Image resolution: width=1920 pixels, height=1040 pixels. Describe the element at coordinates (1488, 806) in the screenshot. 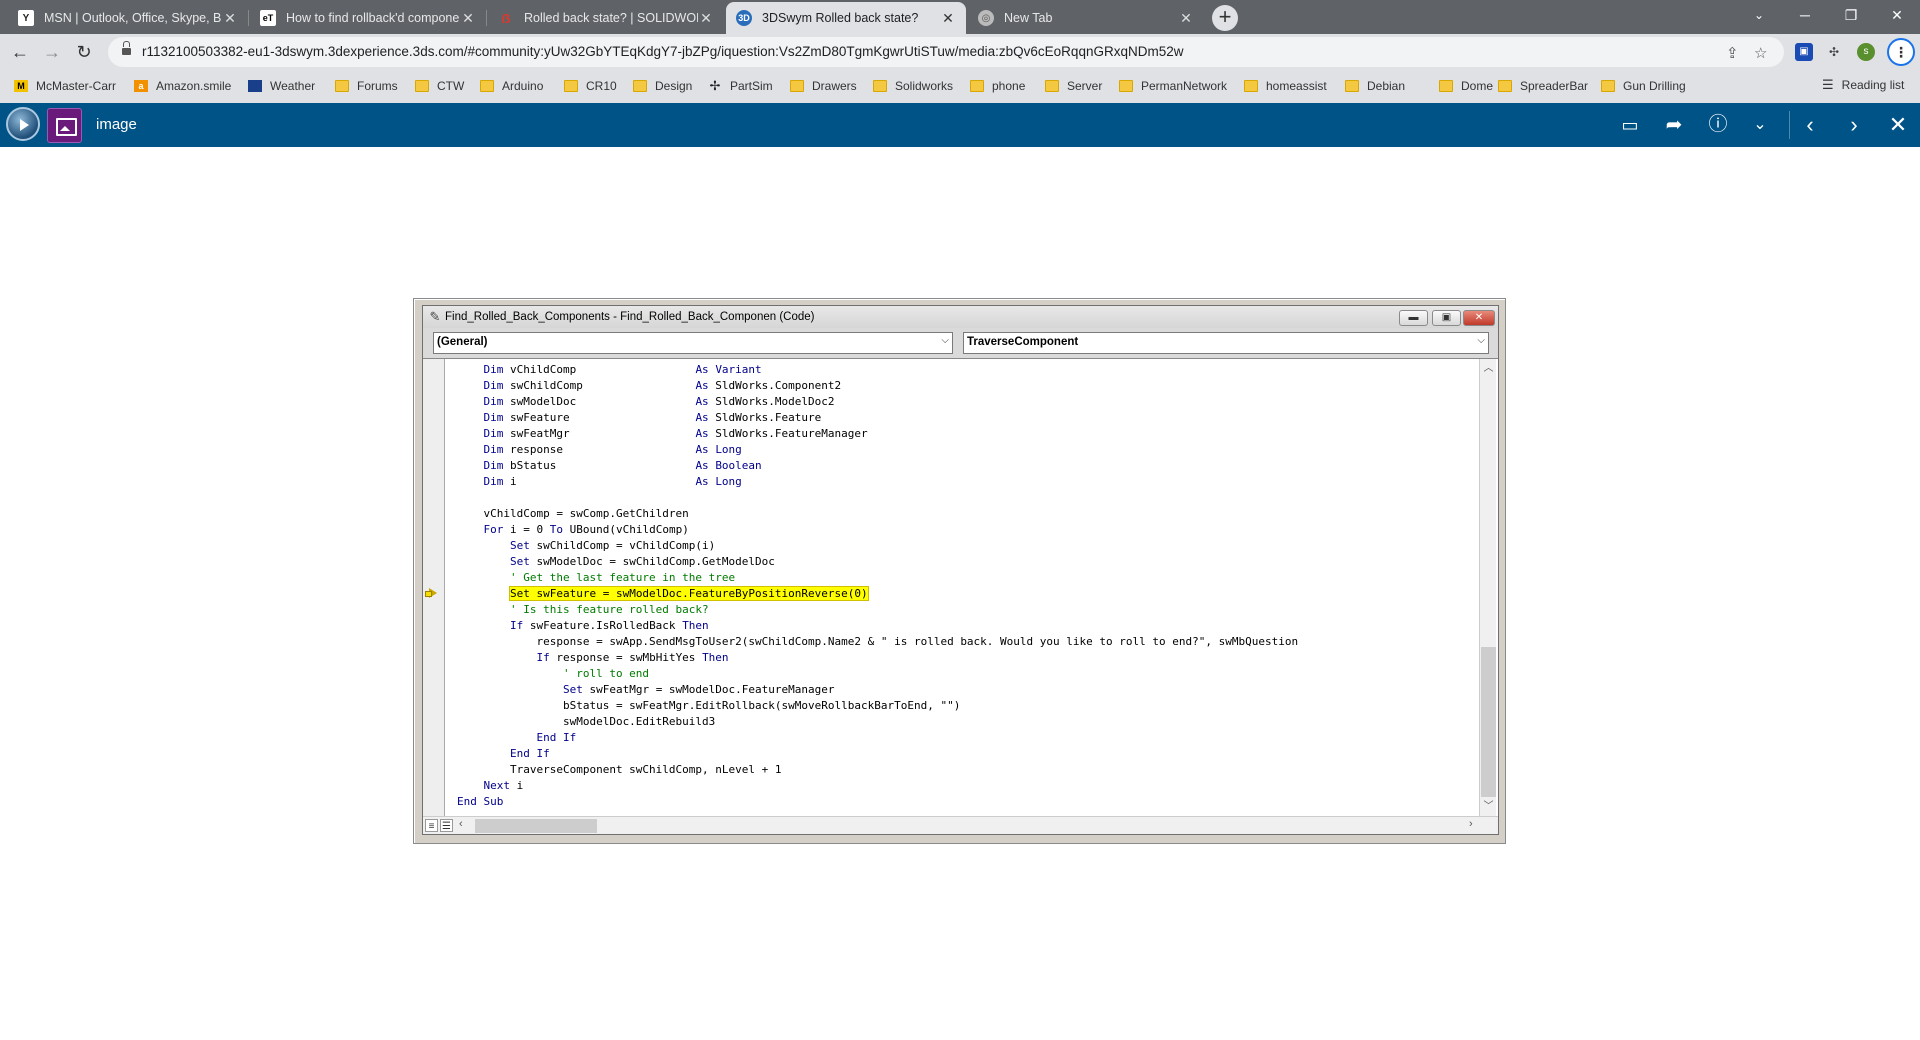

I see `chevron-down-icon: ﹀` at that location.